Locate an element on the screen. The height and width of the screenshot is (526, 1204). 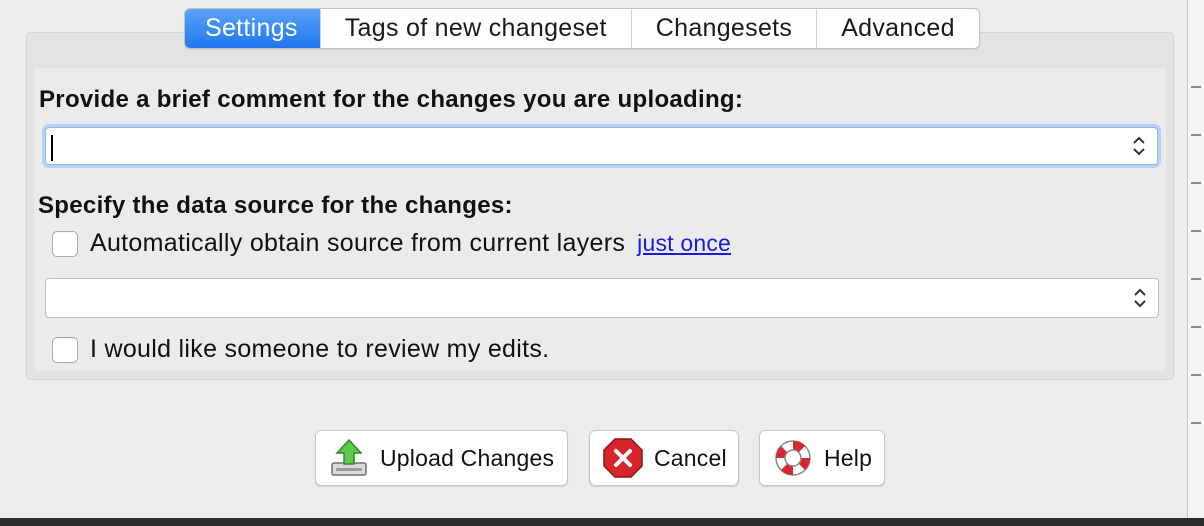
cancel-button: Cancel is located at coordinates (664, 458).